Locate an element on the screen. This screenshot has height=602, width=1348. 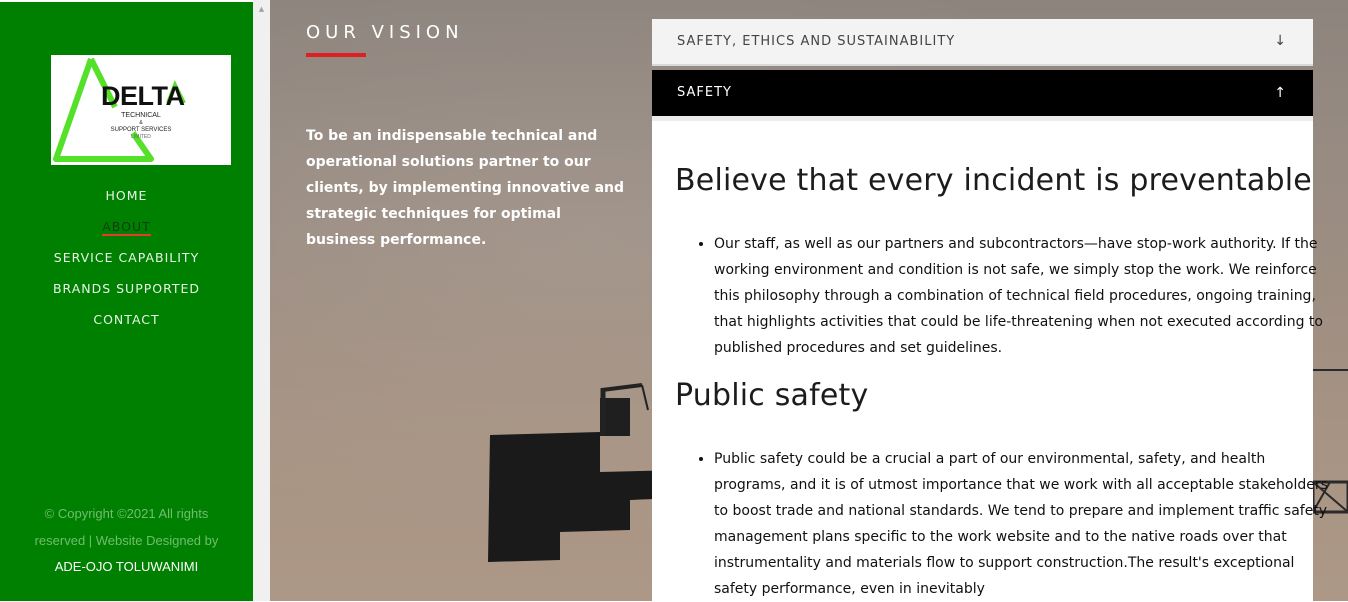
logo-sub-line: LIMITED is located at coordinates (141, 137).